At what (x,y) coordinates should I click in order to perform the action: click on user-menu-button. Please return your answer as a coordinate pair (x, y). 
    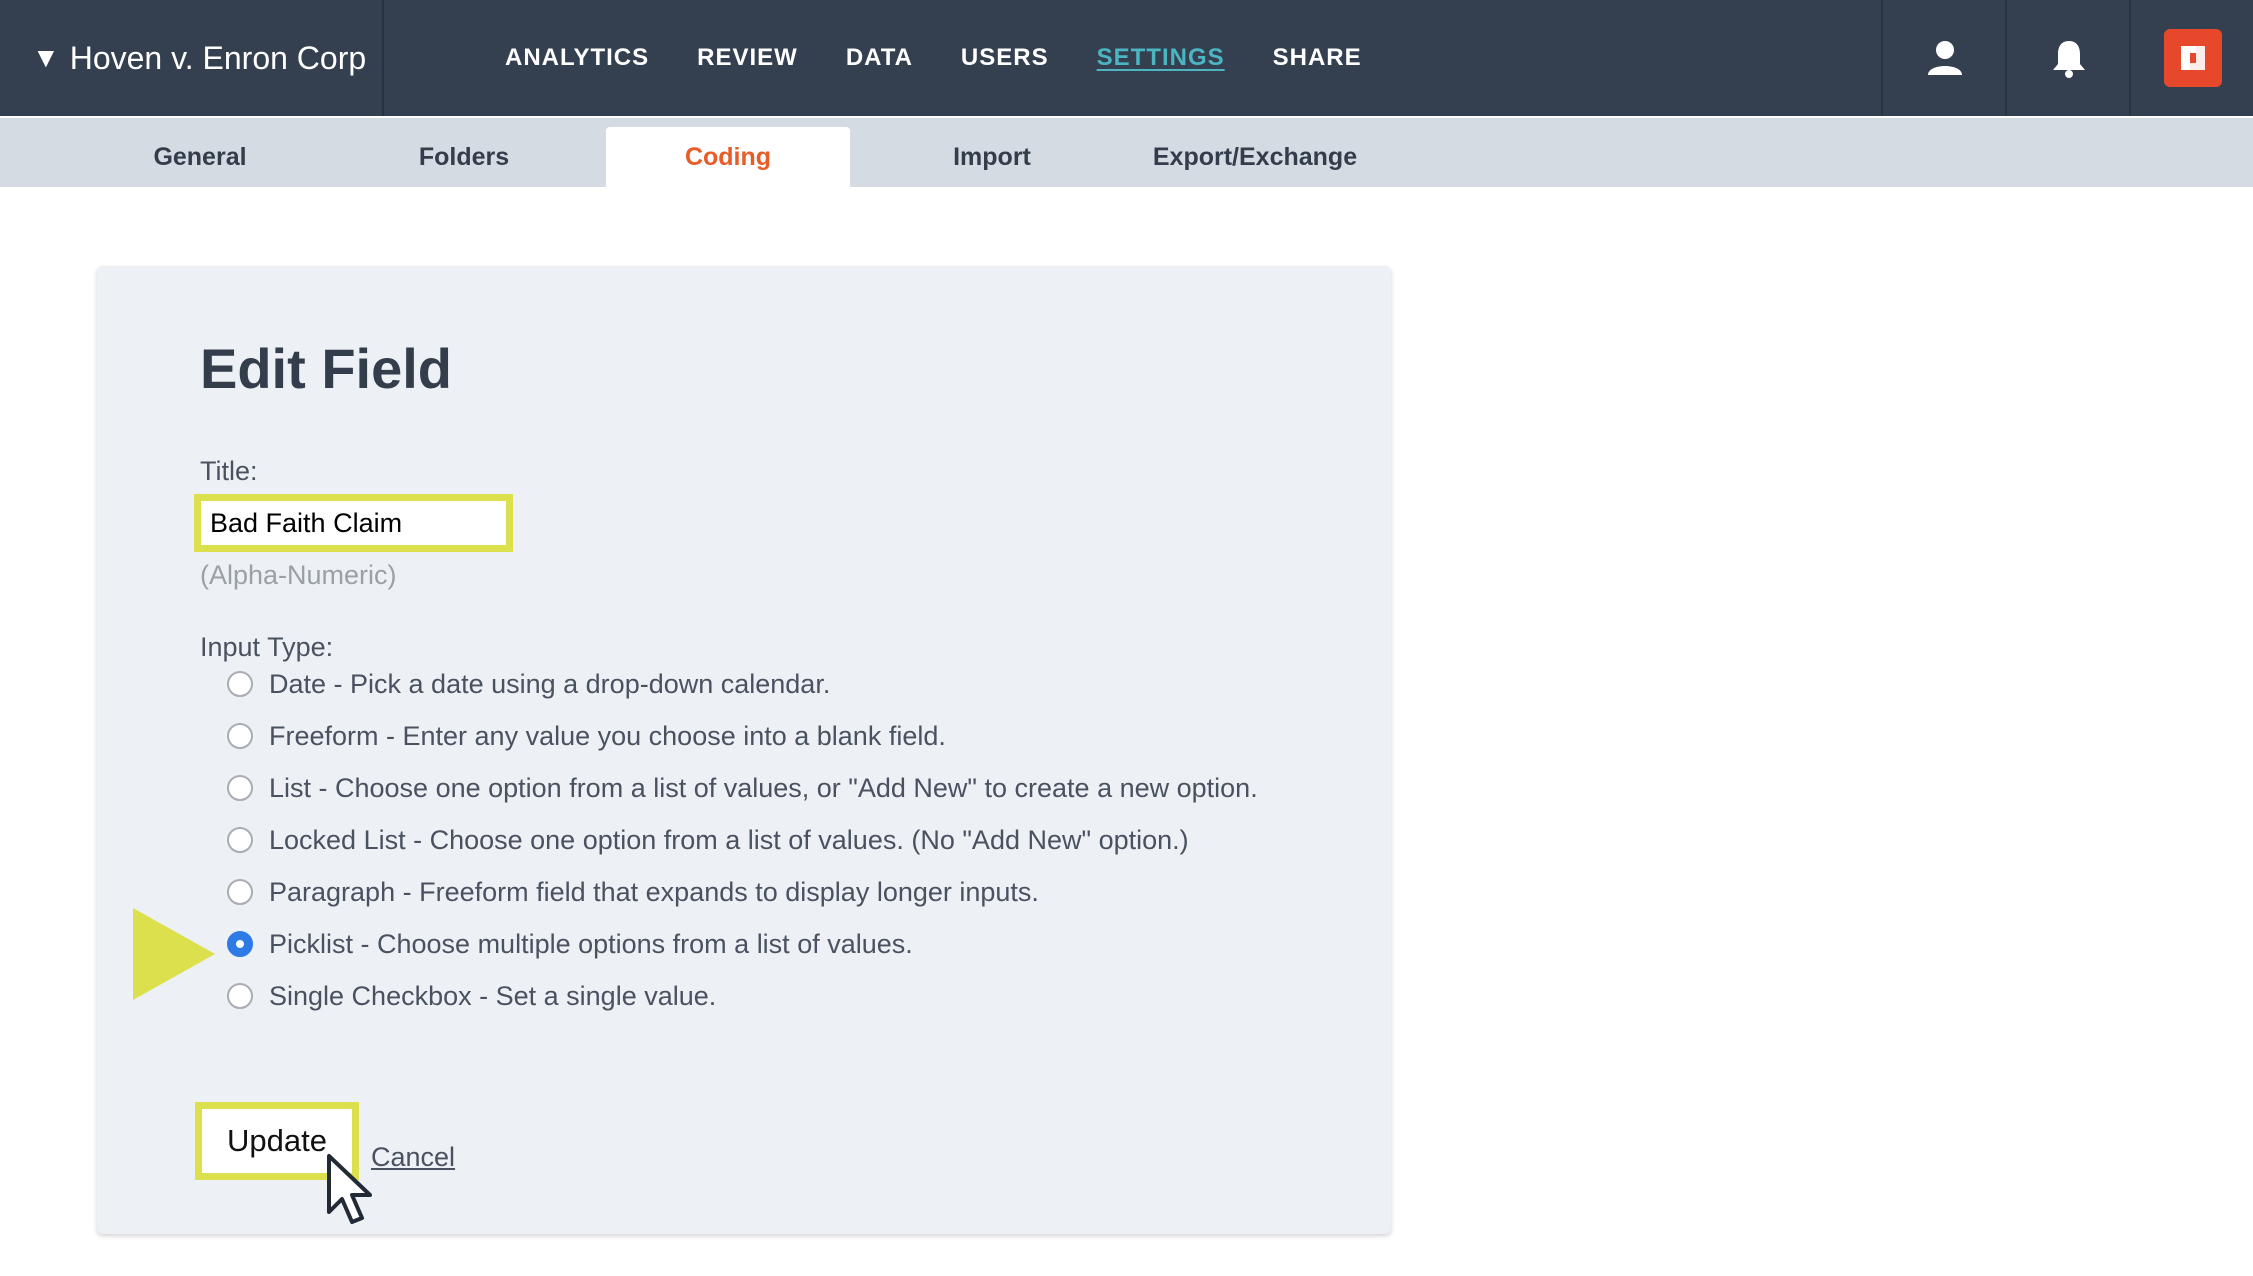
    Looking at the image, I should click on (1944, 58).